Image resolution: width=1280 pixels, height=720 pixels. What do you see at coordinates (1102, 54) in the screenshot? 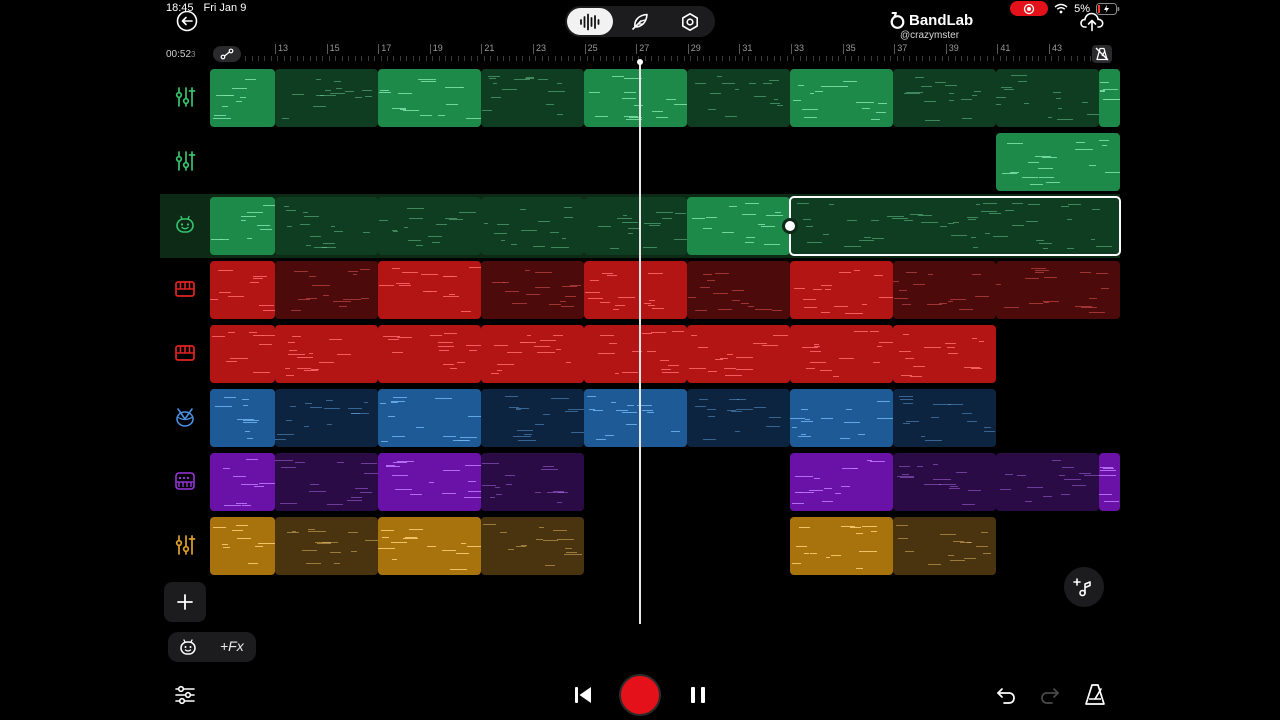
I see `click-toggle-button` at bounding box center [1102, 54].